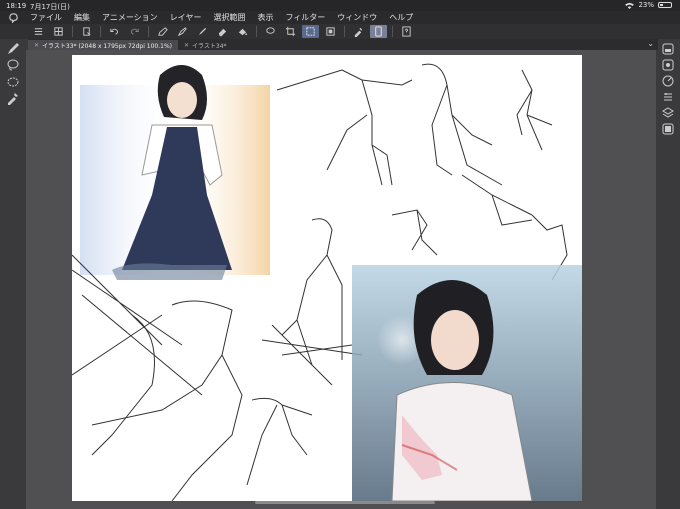 This screenshot has width=680, height=509. What do you see at coordinates (668, 65) in the screenshot?
I see `color-panel-icon` at bounding box center [668, 65].